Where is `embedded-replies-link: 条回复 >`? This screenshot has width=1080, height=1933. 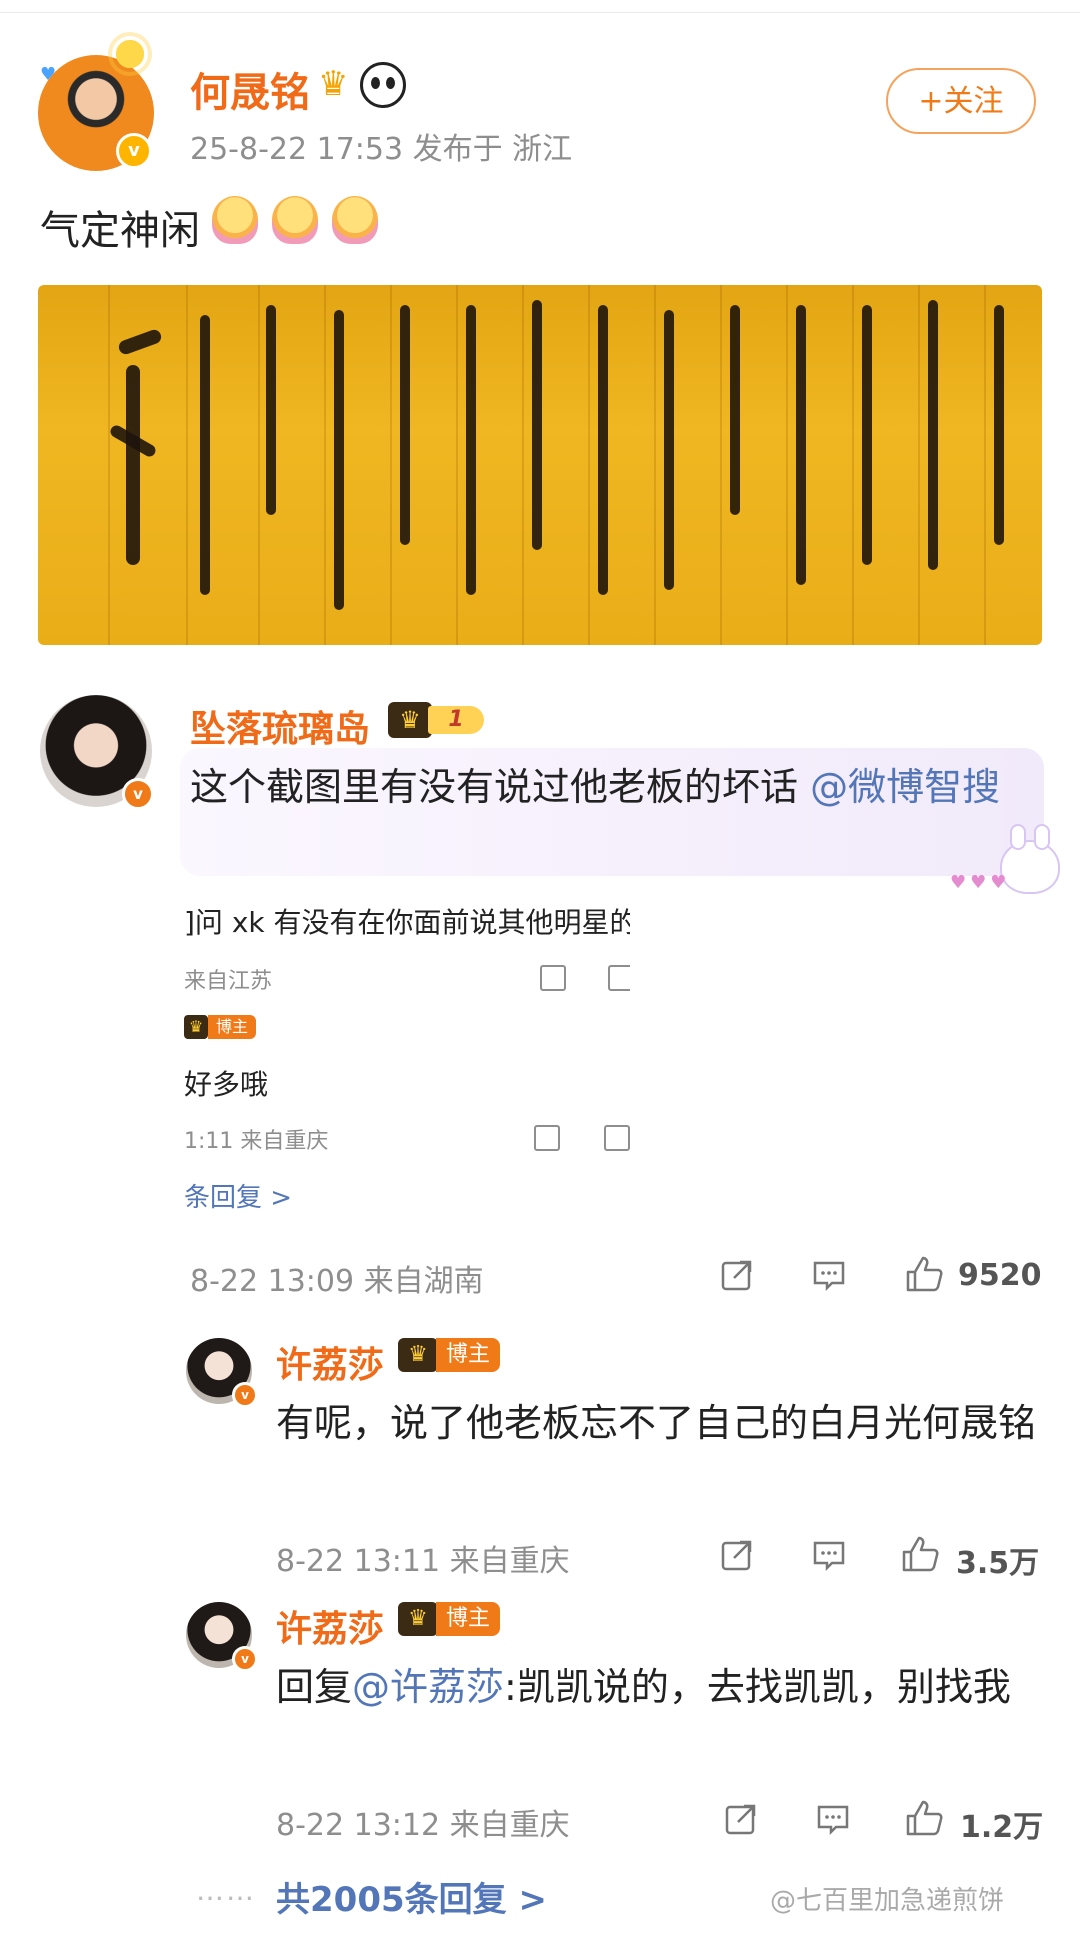 embedded-replies-link: 条回复 > is located at coordinates (238, 1198).